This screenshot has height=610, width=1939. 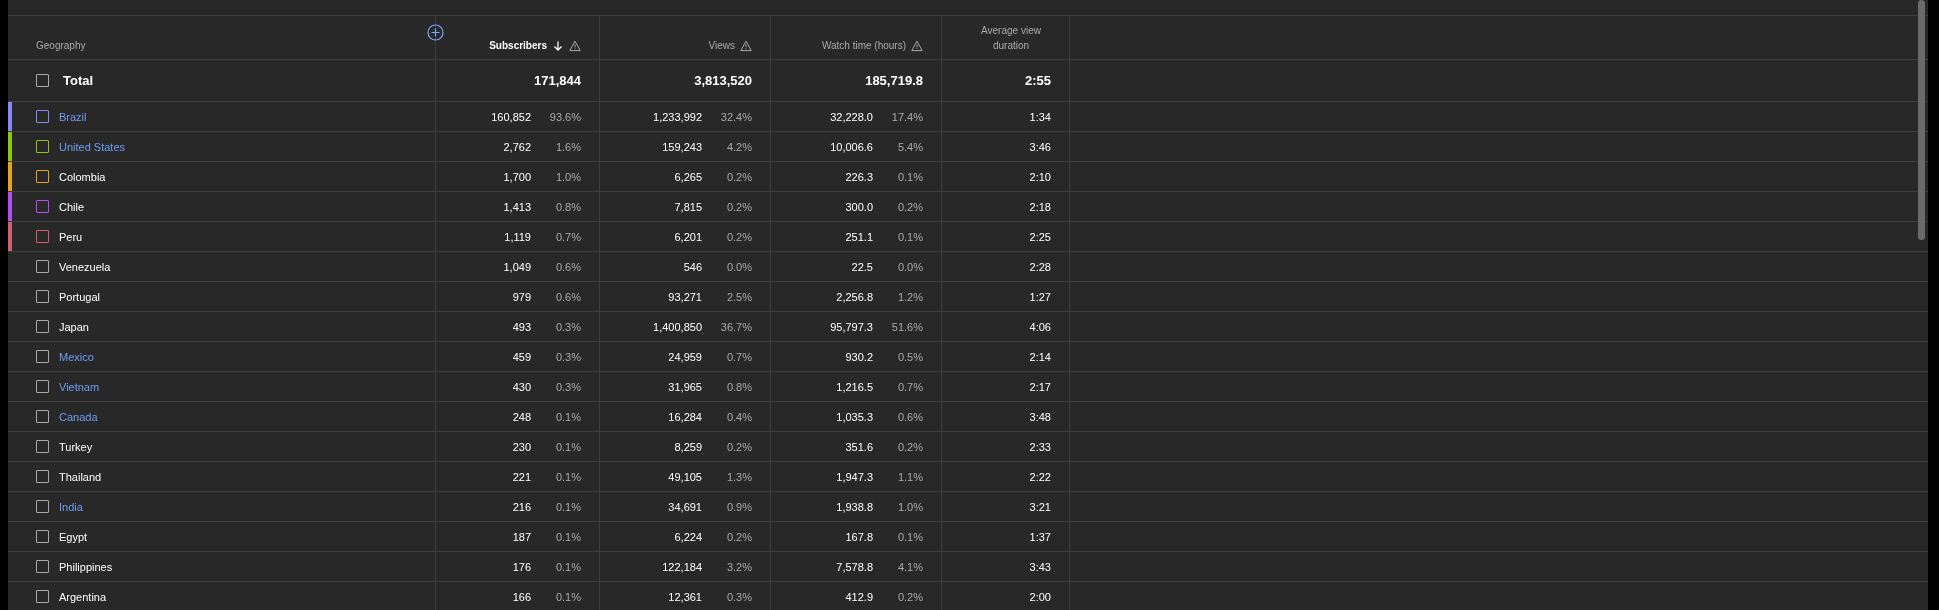 What do you see at coordinates (567, 146) in the screenshot?
I see `percent-value: 1.6%` at bounding box center [567, 146].